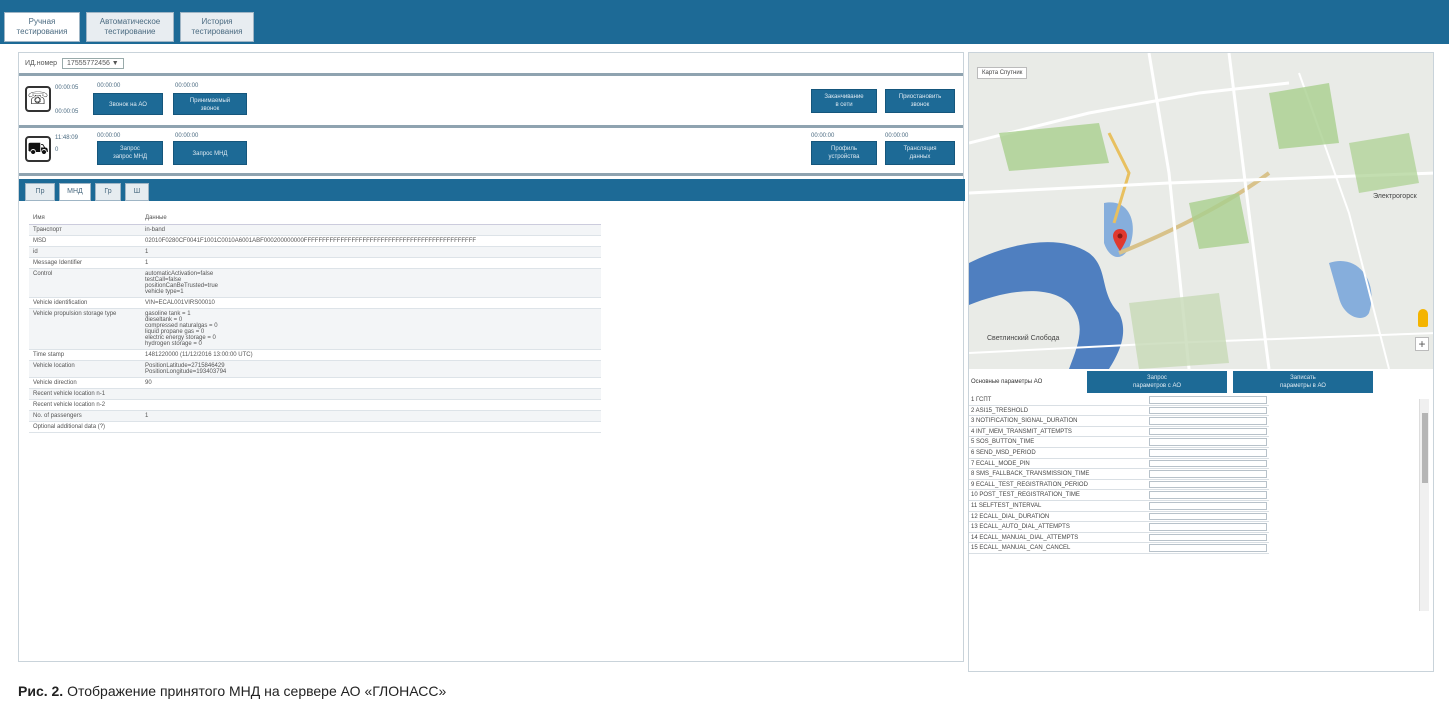  What do you see at coordinates (137, 192) in the screenshot?
I see `tab-sh: Ш` at bounding box center [137, 192].